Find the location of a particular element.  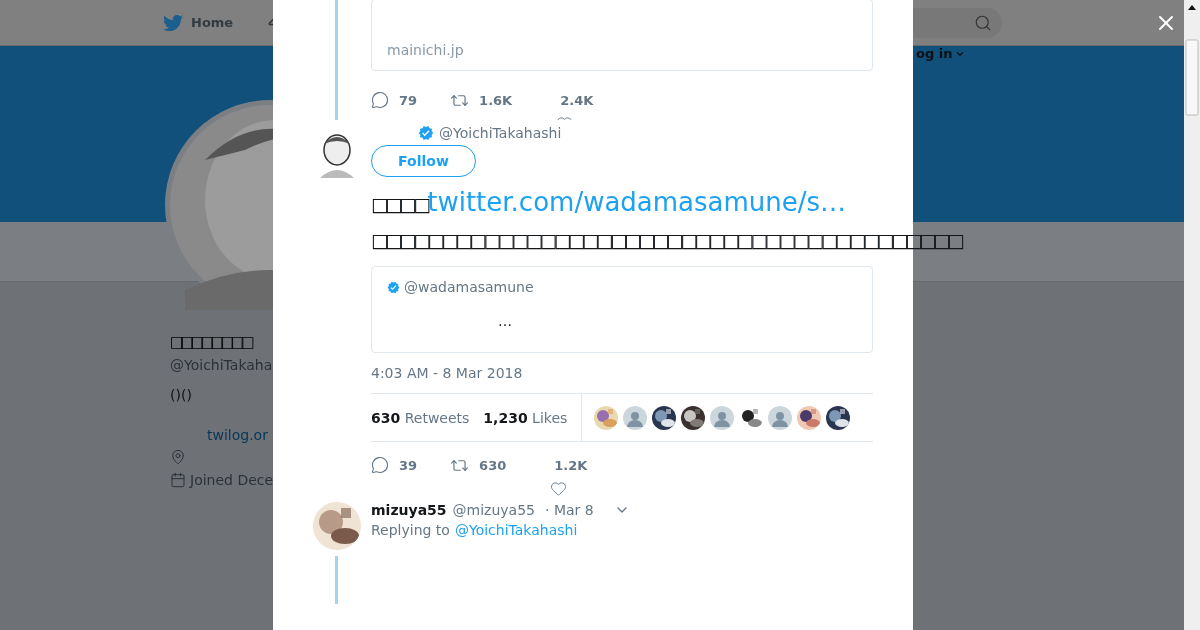

reply-button: 79 is located at coordinates (394, 100).